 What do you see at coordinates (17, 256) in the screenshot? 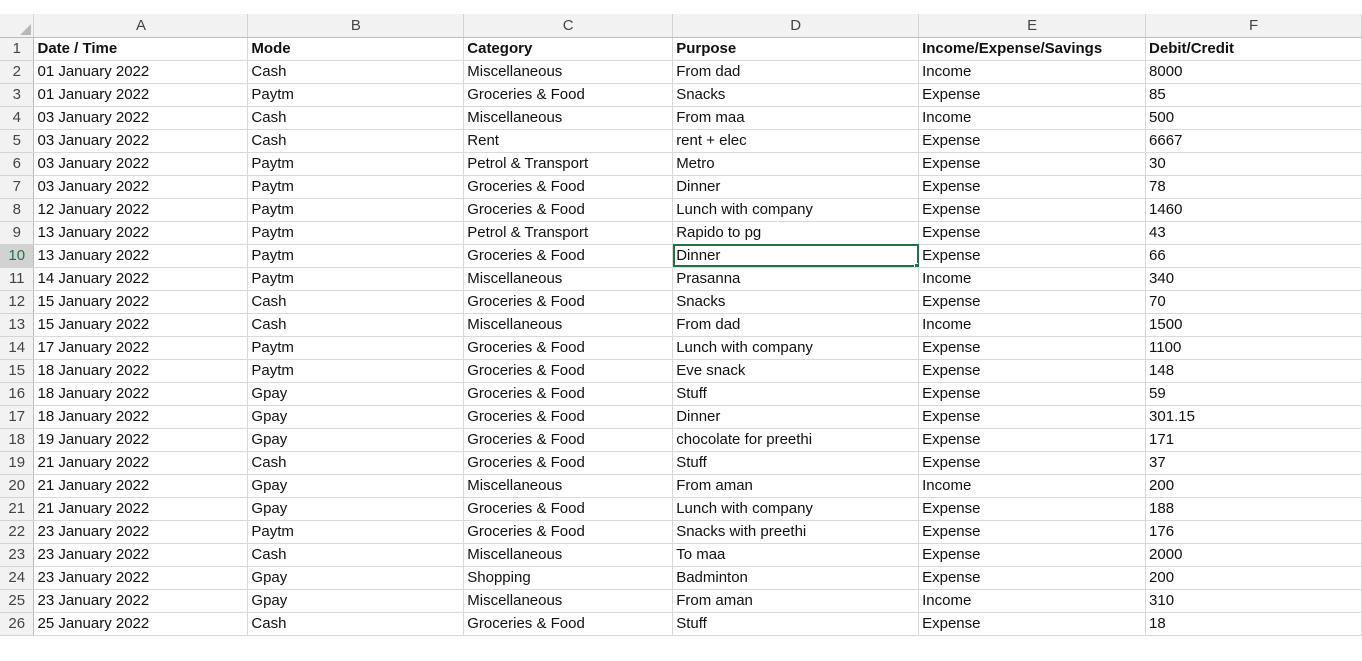
I see `row-number: 10` at bounding box center [17, 256].